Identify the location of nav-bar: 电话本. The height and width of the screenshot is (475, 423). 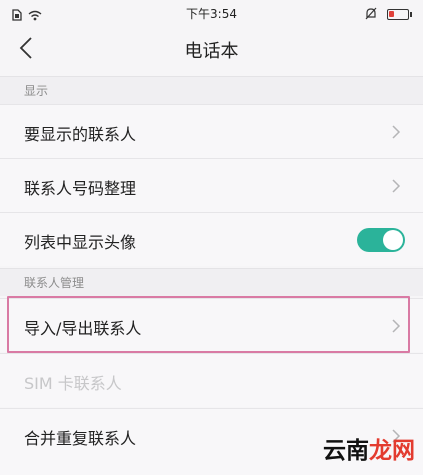
(211, 50).